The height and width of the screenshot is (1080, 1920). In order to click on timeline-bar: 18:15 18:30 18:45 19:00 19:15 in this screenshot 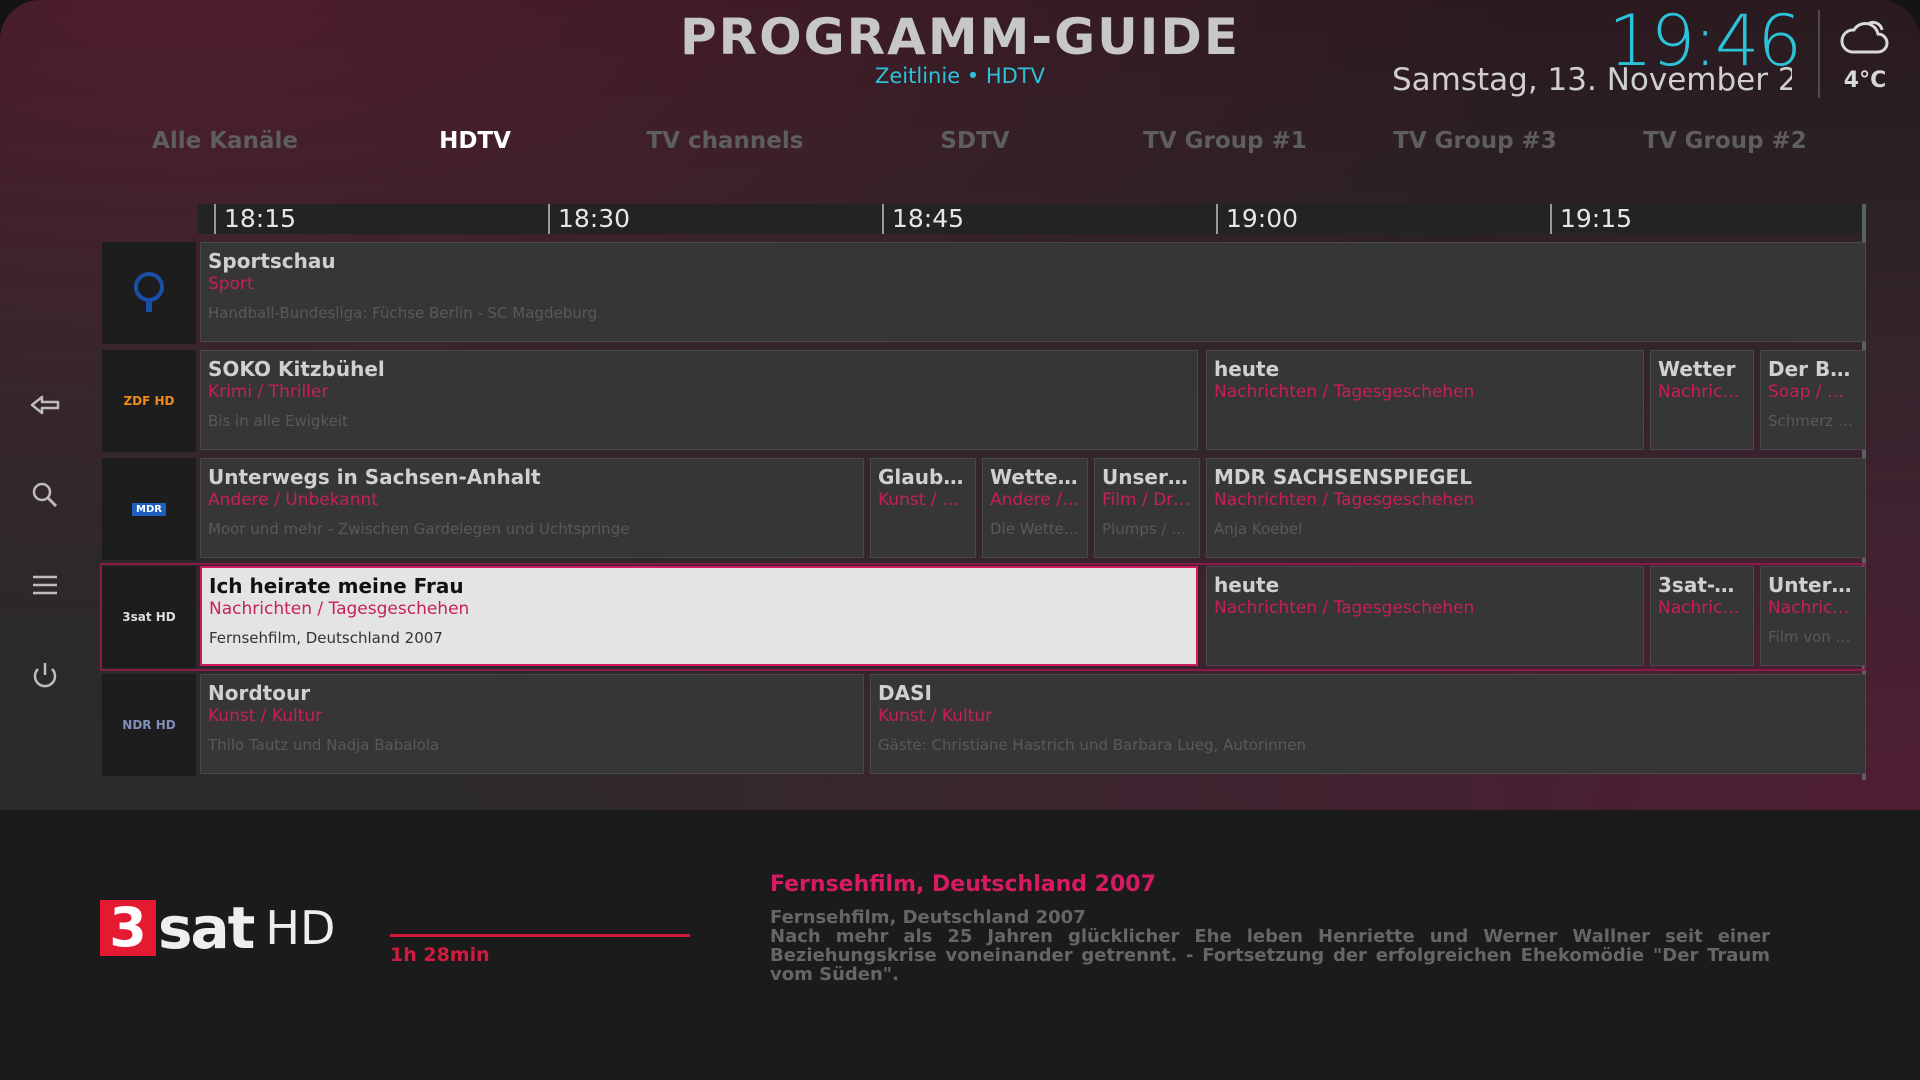, I will do `click(1032, 219)`.